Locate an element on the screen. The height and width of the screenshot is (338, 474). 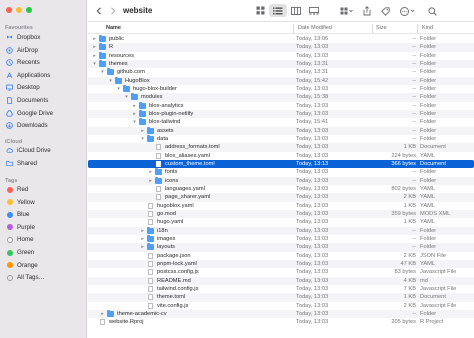
file-date: Today, 13:03 is located at coordinates (312, 288).